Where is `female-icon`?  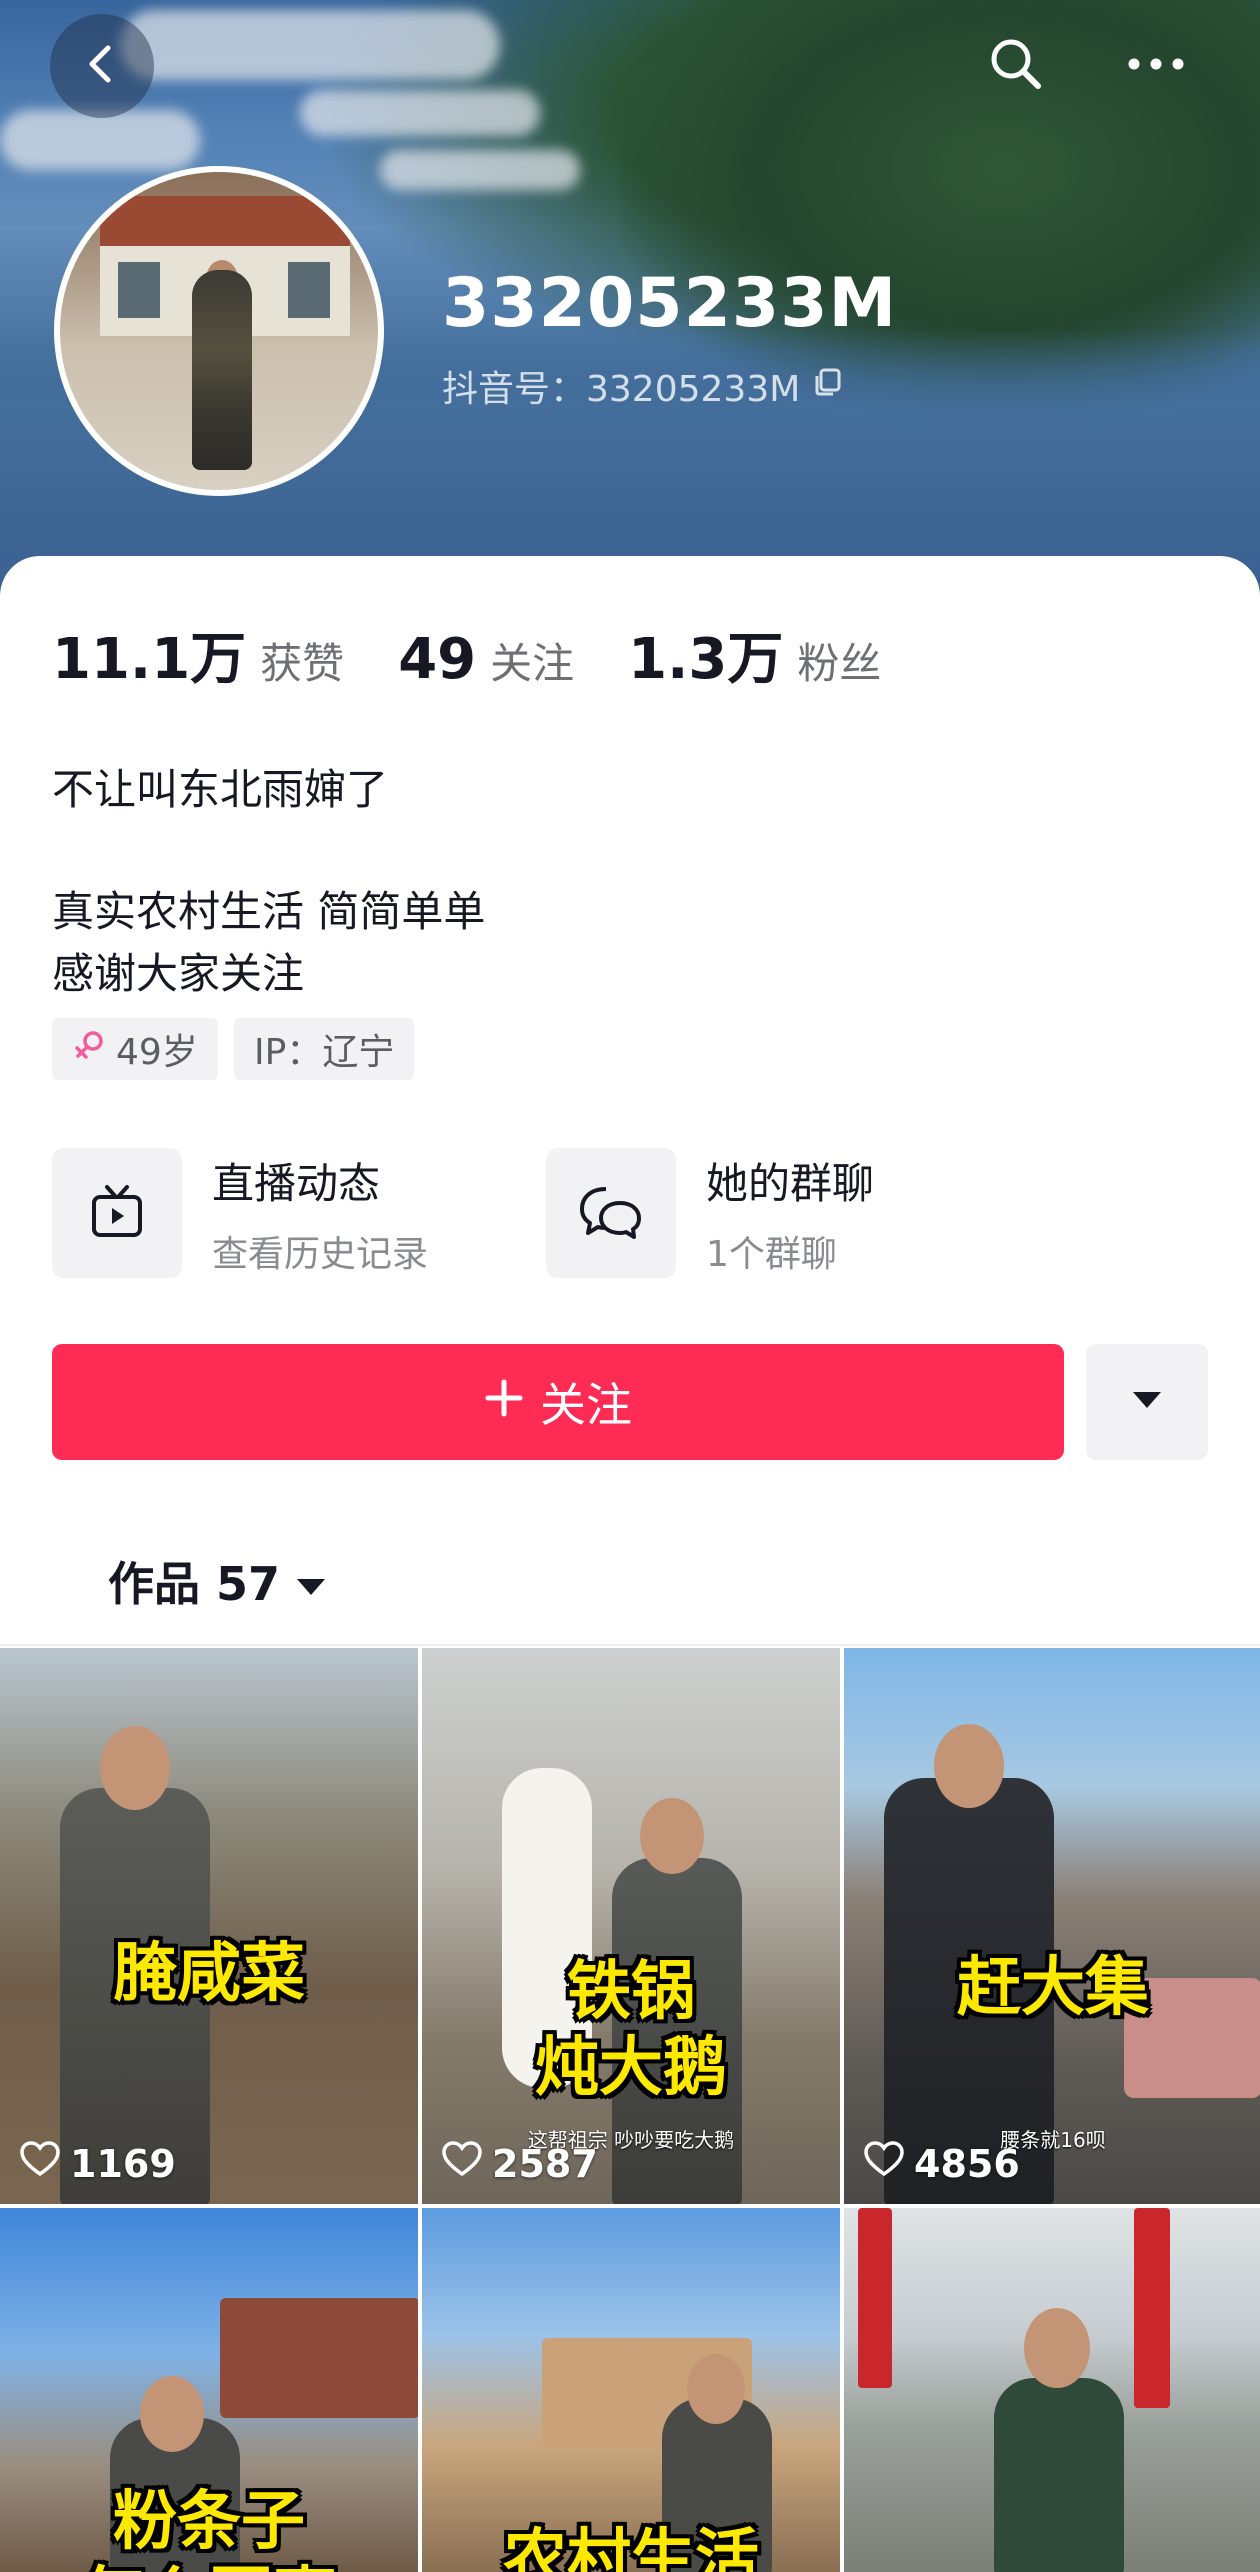 female-icon is located at coordinates (89, 1049).